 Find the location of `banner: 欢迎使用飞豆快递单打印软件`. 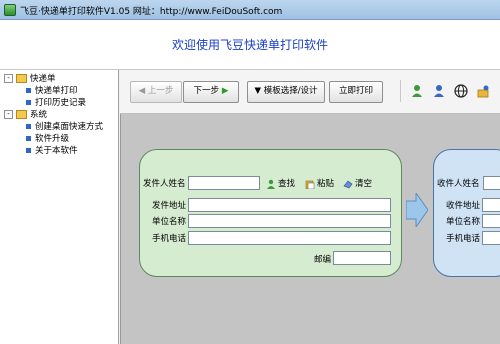

banner: 欢迎使用飞豆快递单打印软件 is located at coordinates (250, 45).